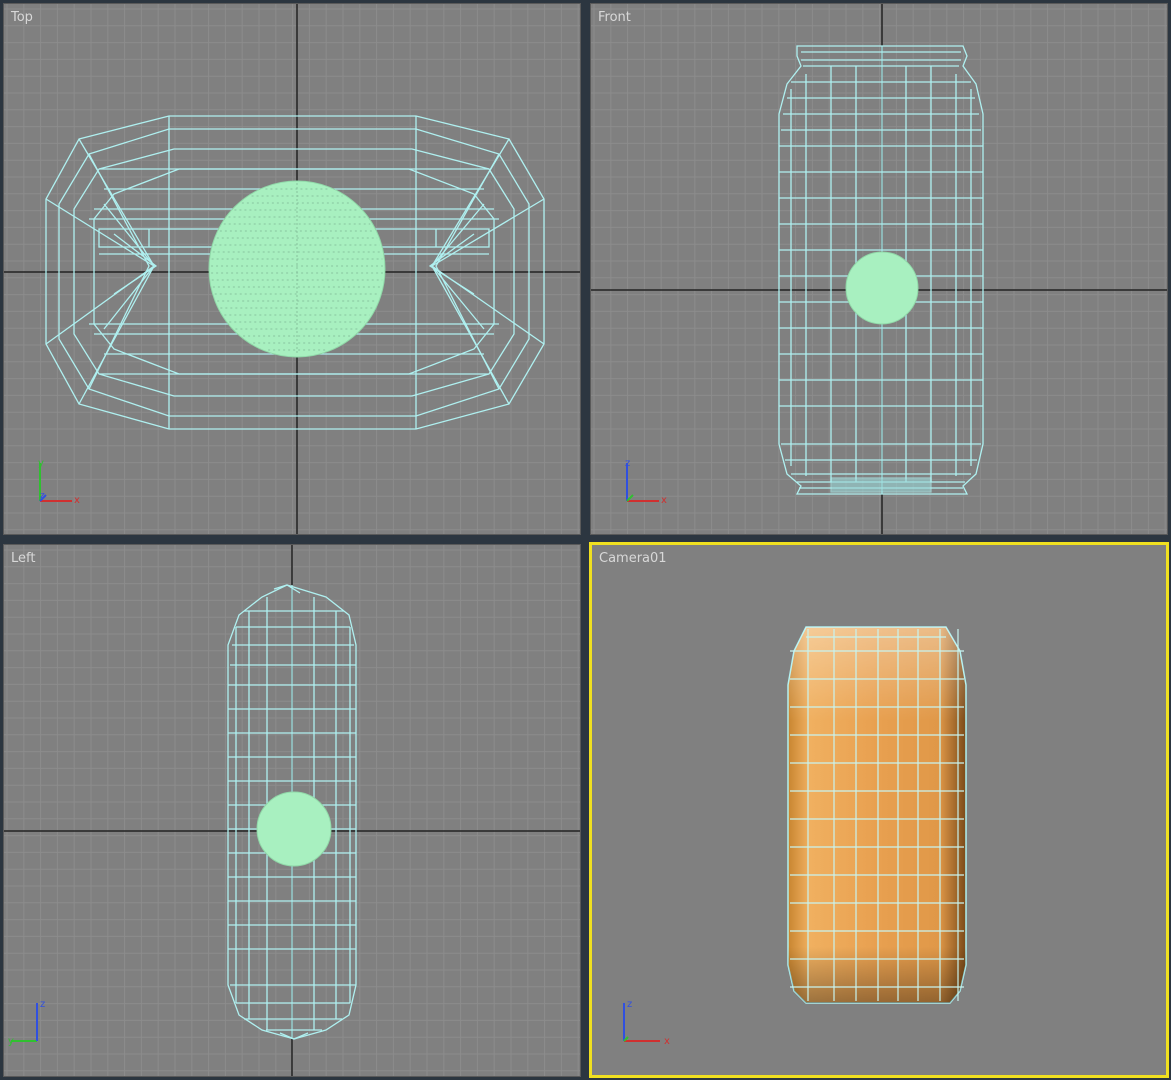  Describe the element at coordinates (614, 17) in the screenshot. I see `viewport-label-front: Front` at that location.